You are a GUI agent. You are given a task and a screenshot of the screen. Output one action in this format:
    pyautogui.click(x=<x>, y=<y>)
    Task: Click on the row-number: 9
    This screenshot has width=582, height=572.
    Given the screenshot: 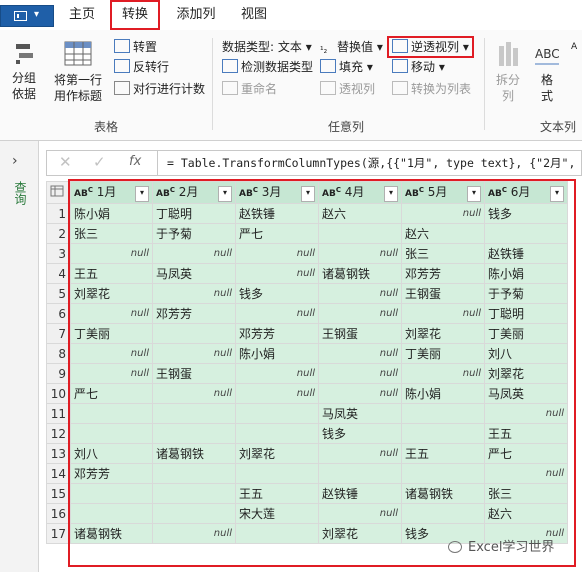 What is the action you would take?
    pyautogui.click(x=58, y=373)
    